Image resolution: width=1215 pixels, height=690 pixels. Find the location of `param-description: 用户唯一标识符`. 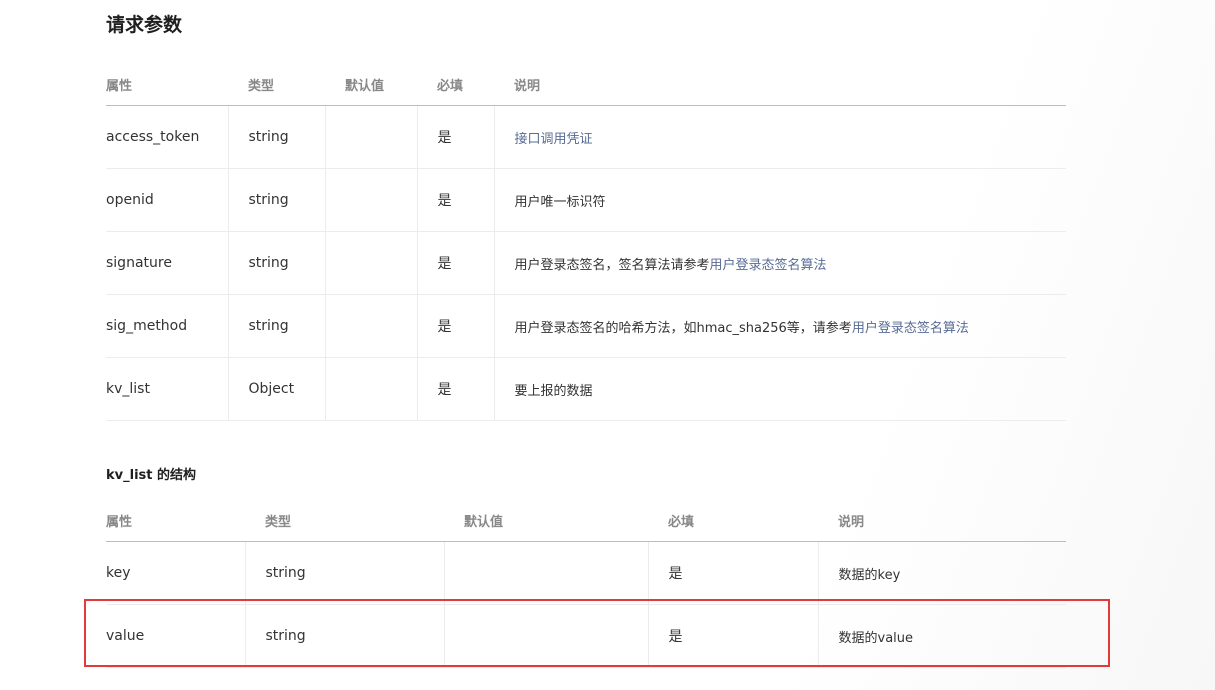

param-description: 用户唯一标识符 is located at coordinates (779, 200).